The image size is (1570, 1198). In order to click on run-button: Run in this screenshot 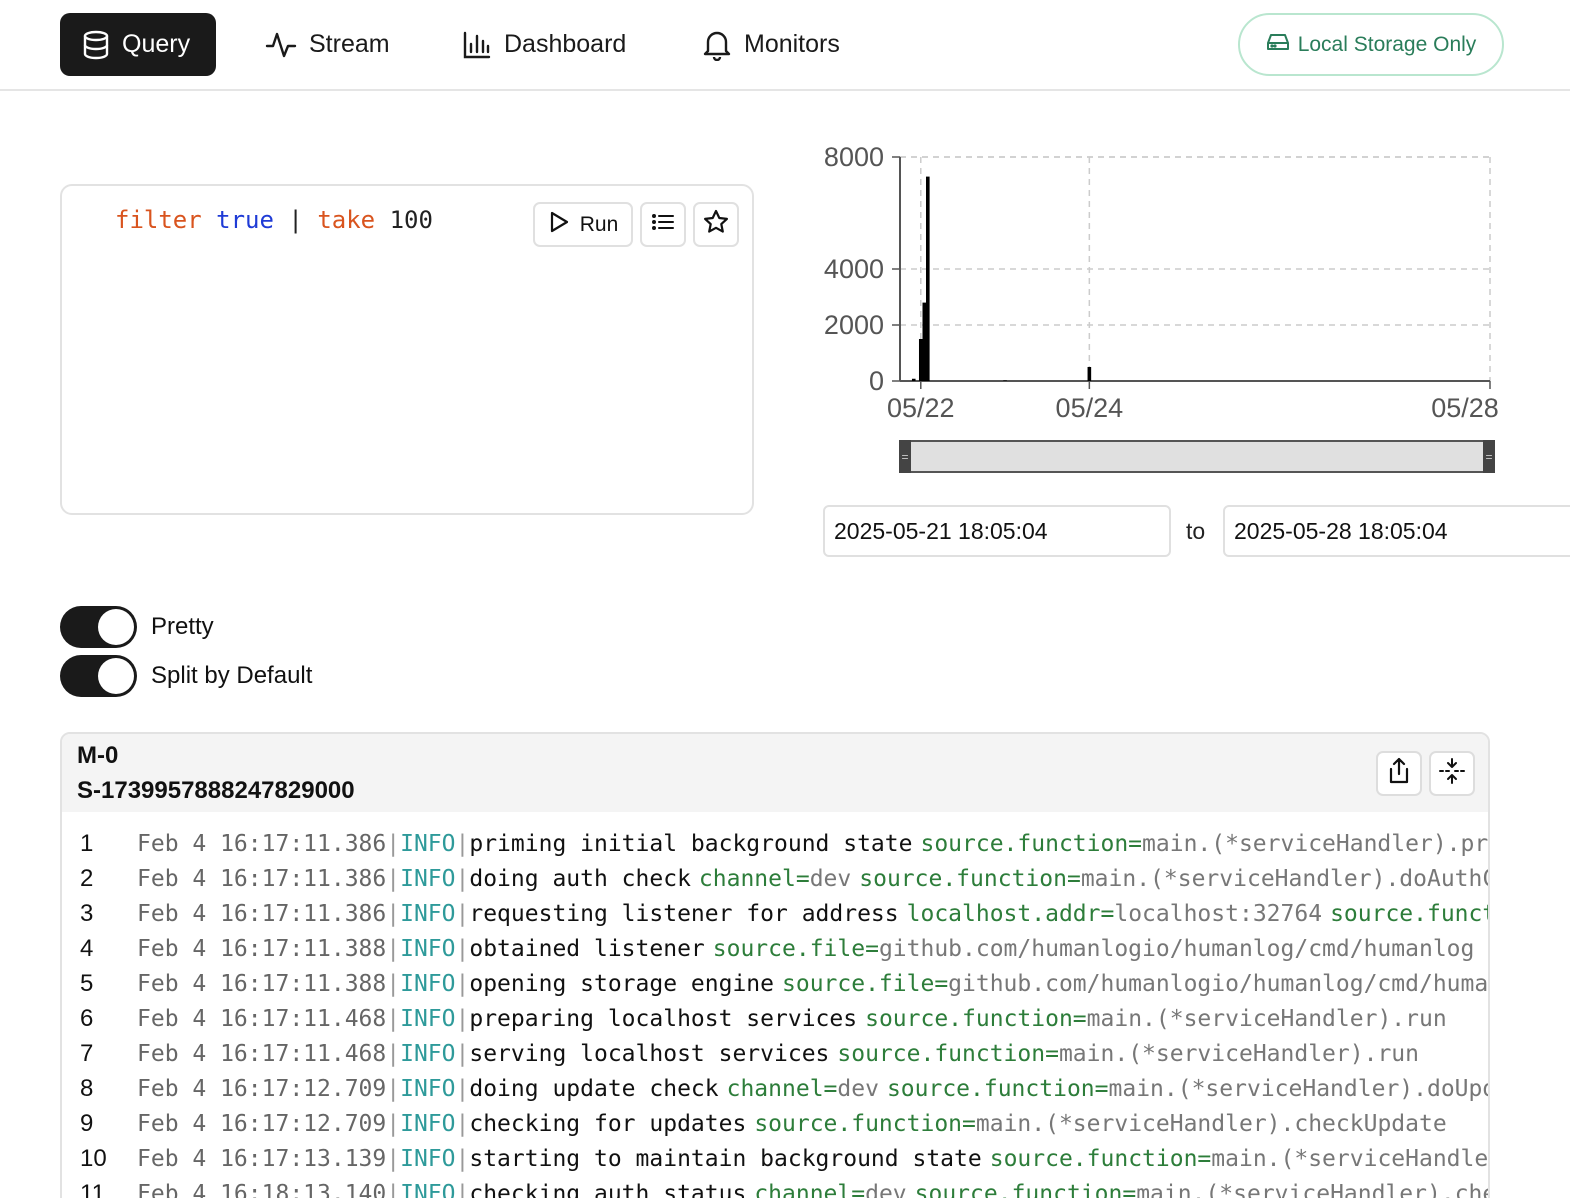, I will do `click(583, 224)`.